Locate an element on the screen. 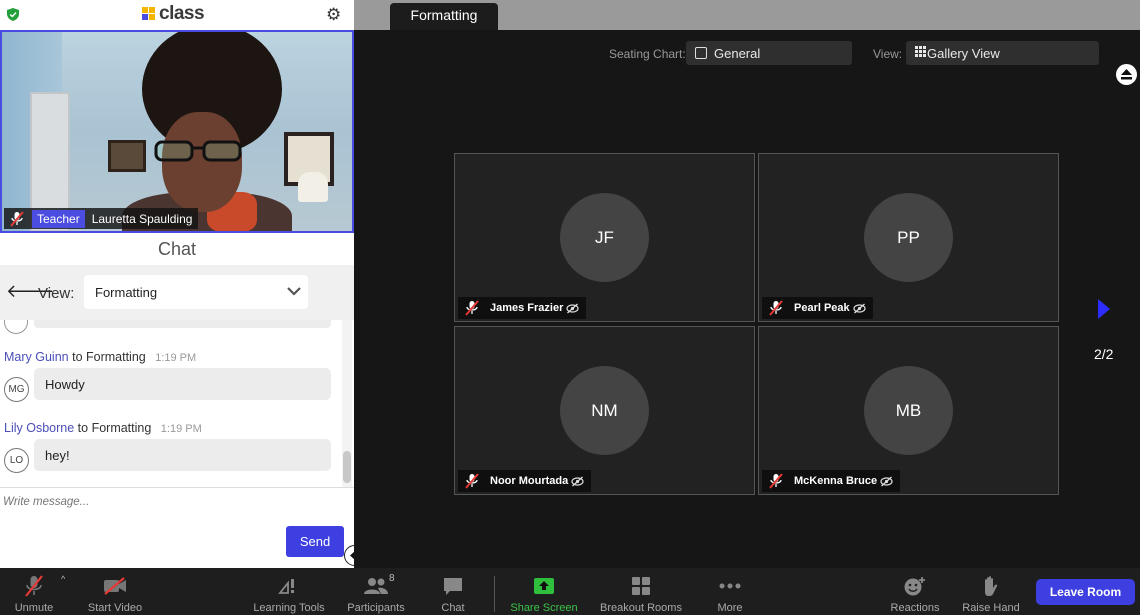 This screenshot has width=1140, height=615. share-screen-button: Share Screen is located at coordinates (544, 591).